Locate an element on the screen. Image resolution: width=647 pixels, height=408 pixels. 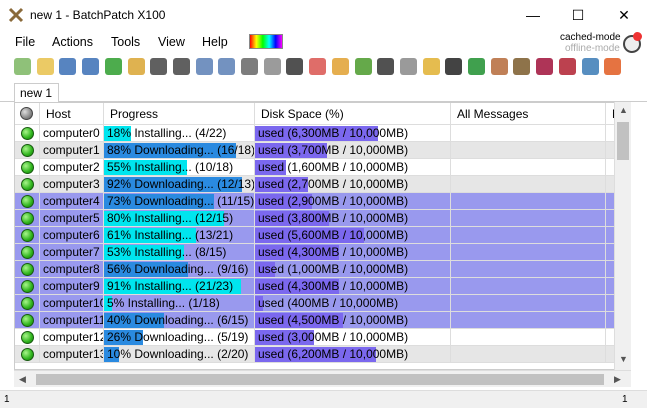
status-header-icon is located at coordinates (26, 113).